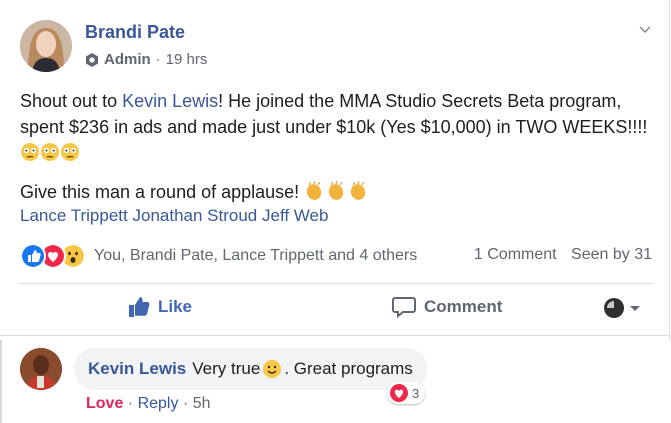  I want to click on seen-count: Seen by 31, so click(611, 254).